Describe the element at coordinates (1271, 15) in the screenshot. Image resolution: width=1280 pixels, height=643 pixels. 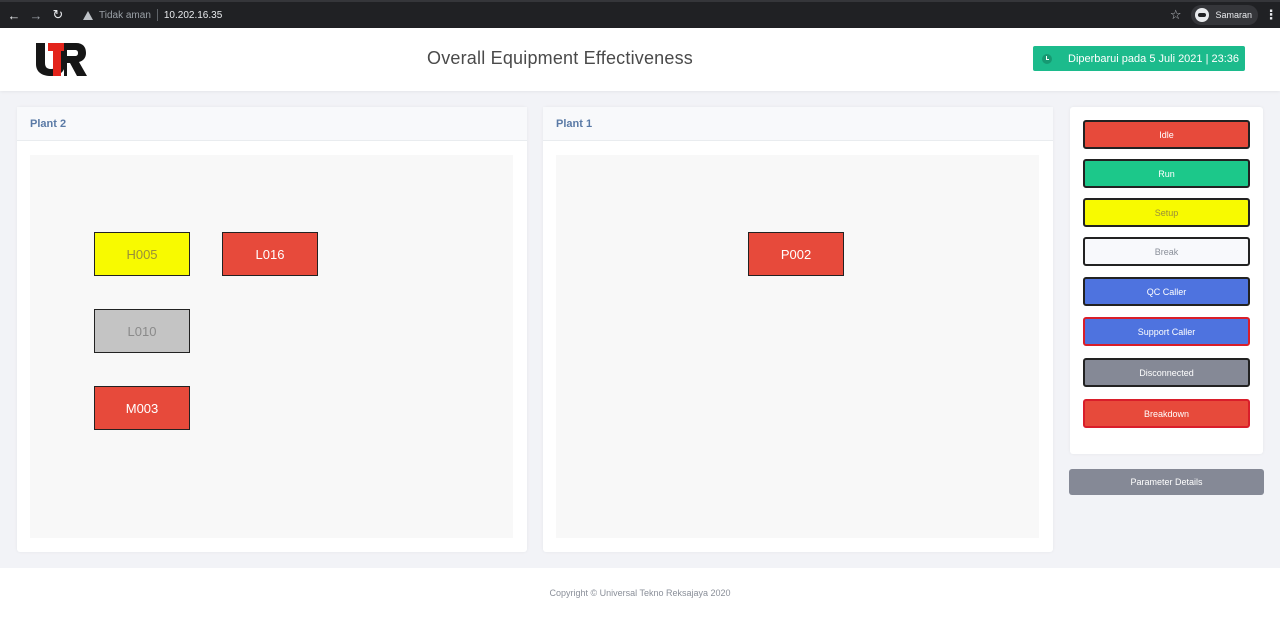
I see `more-menu-icon: ⋮` at that location.